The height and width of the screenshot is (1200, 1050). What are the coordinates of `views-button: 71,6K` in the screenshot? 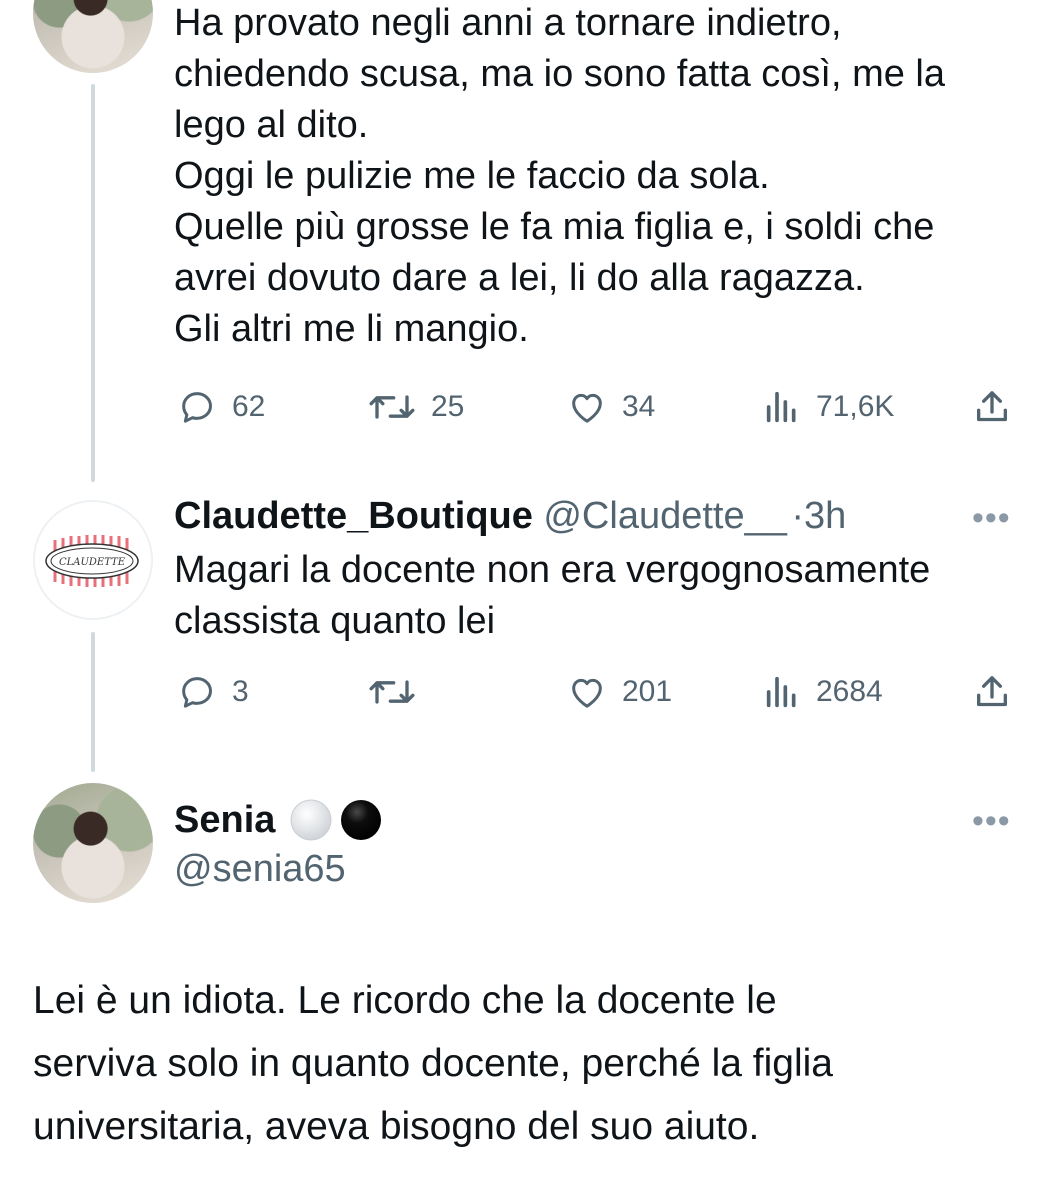 It's located at (828, 407).